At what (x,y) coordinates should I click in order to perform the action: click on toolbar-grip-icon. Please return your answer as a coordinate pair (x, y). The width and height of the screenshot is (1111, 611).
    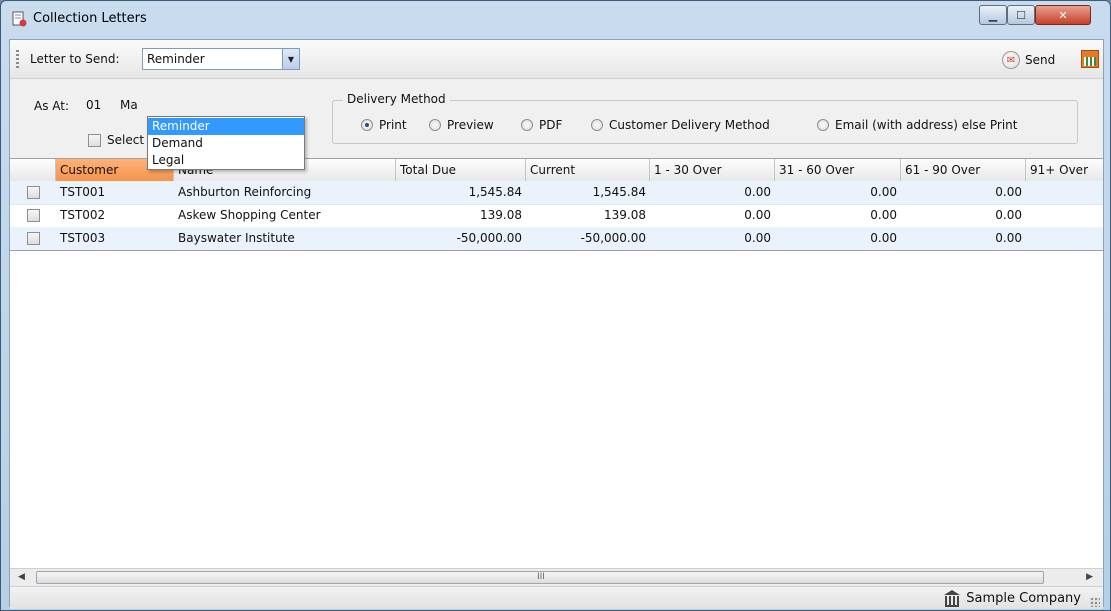
    Looking at the image, I should click on (17, 59).